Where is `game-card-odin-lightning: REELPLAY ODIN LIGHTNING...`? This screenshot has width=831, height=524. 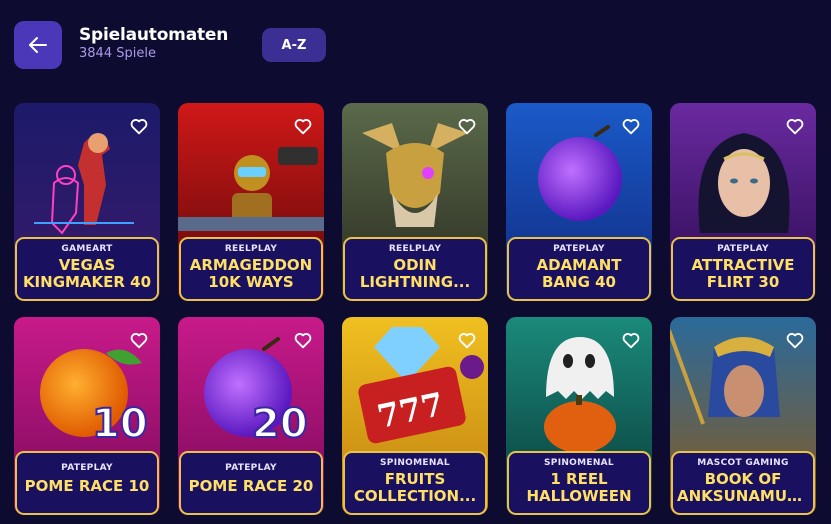 game-card-odin-lightning: REELPLAY ODIN LIGHTNING... is located at coordinates (415, 202).